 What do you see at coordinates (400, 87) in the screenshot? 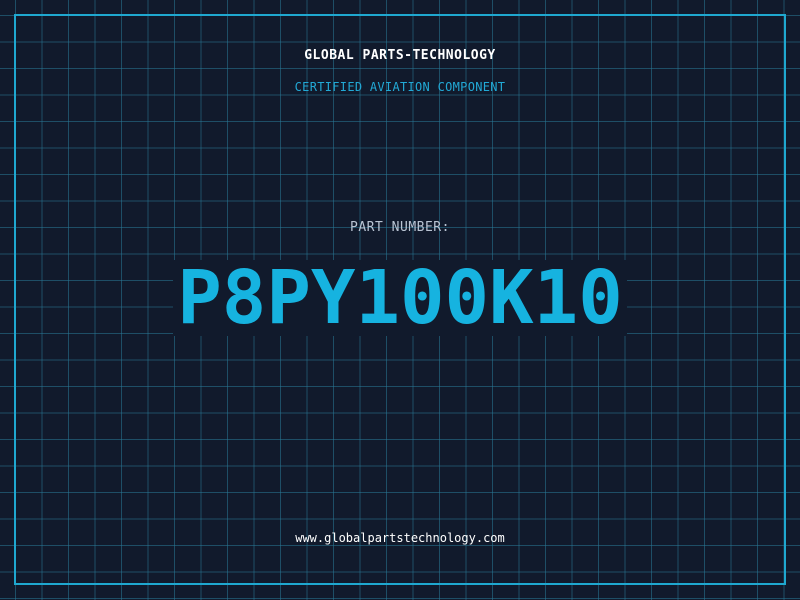
I see `certification-subtitle: CERTIFIED AVIATION COMPONENT` at bounding box center [400, 87].